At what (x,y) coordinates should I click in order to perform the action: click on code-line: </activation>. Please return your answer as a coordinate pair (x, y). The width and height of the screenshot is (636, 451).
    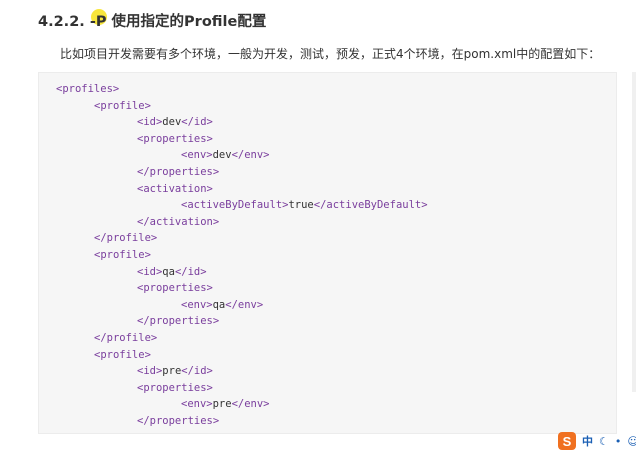
    Looking at the image, I should click on (178, 222).